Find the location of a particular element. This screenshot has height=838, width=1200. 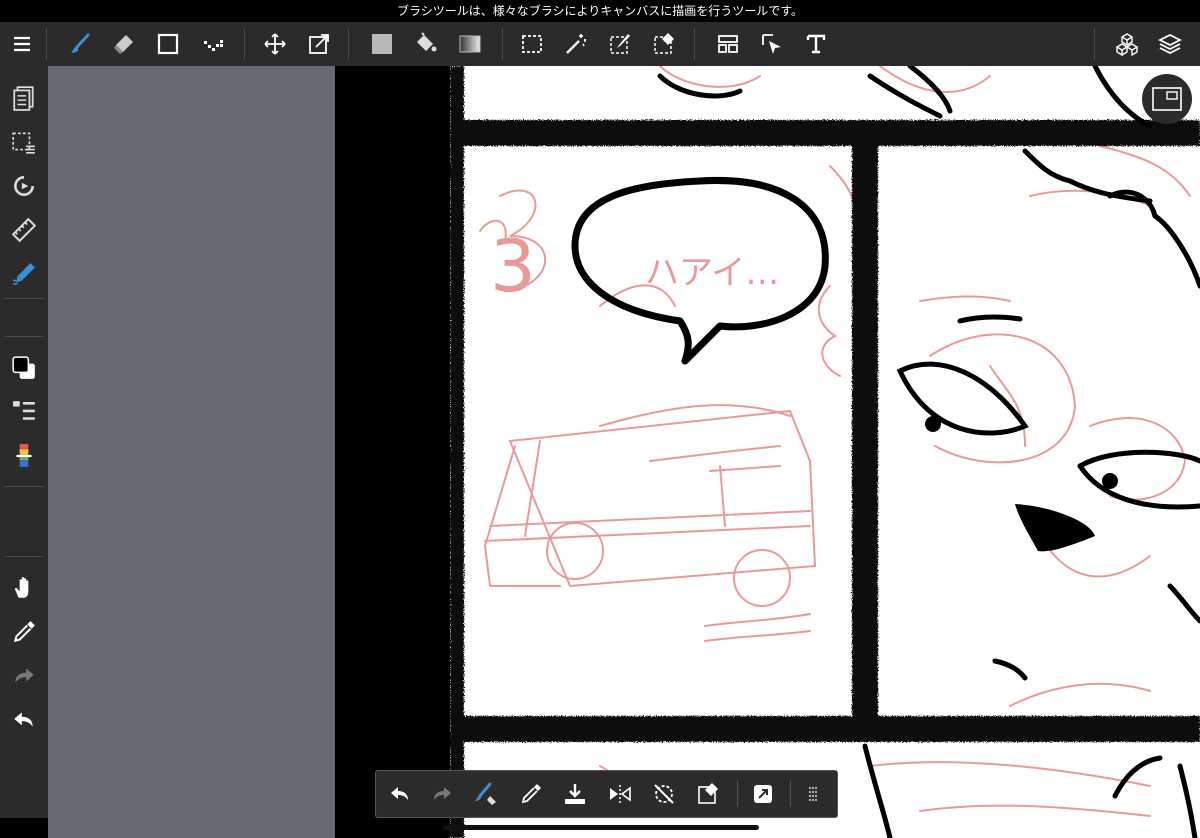

color-swatch-icon is located at coordinates (24, 368).